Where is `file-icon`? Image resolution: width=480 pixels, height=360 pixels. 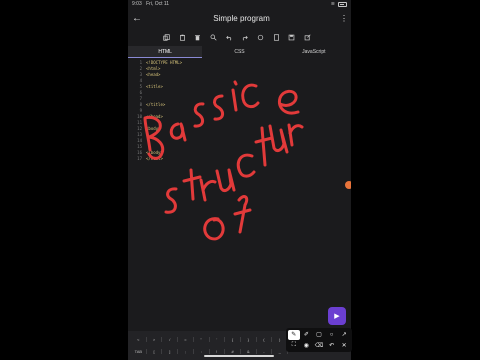 file-icon is located at coordinates (276, 37).